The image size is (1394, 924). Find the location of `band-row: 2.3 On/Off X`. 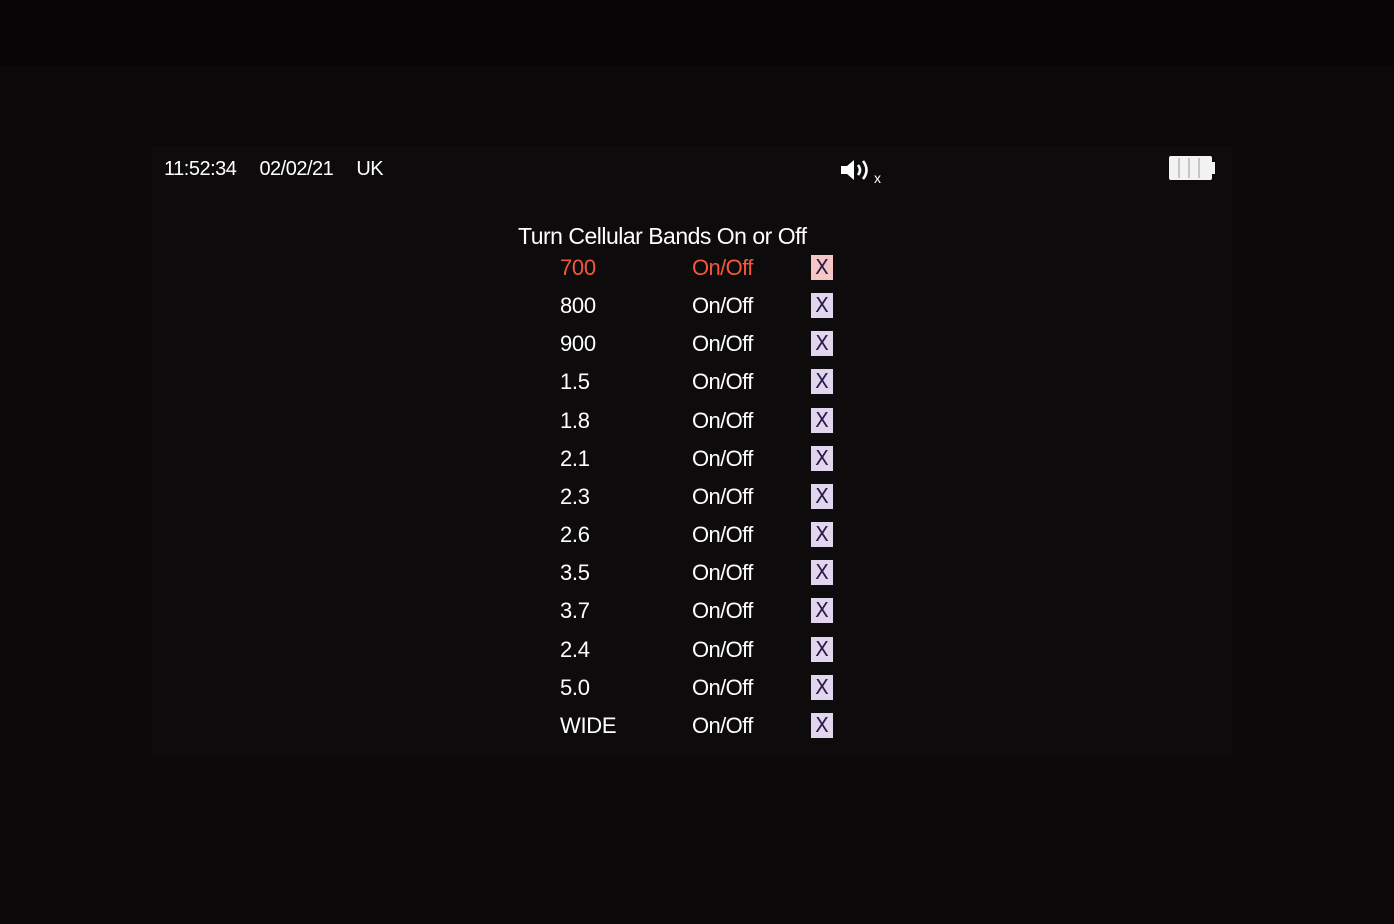

band-row: 2.3 On/Off X is located at coordinates (697, 502).